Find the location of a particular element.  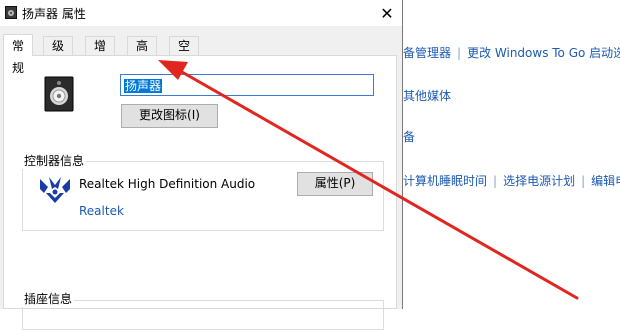

tab-levels: 级别 is located at coordinates (58, 54).